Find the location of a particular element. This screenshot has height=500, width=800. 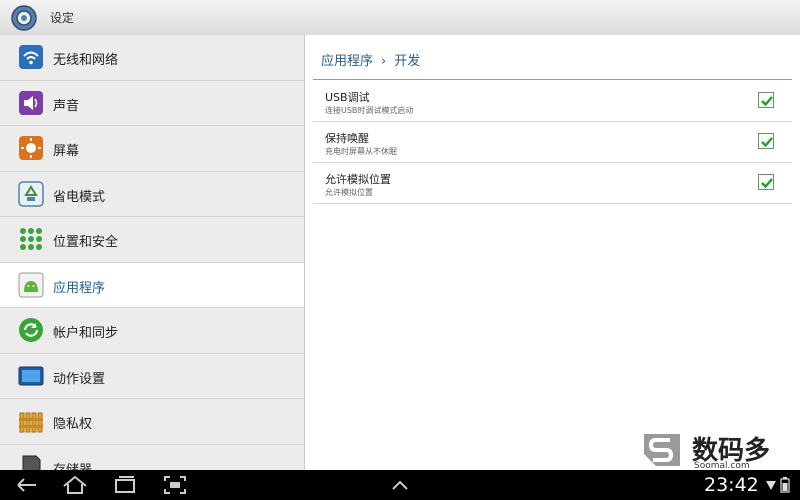

gear-icon is located at coordinates (24, 18).